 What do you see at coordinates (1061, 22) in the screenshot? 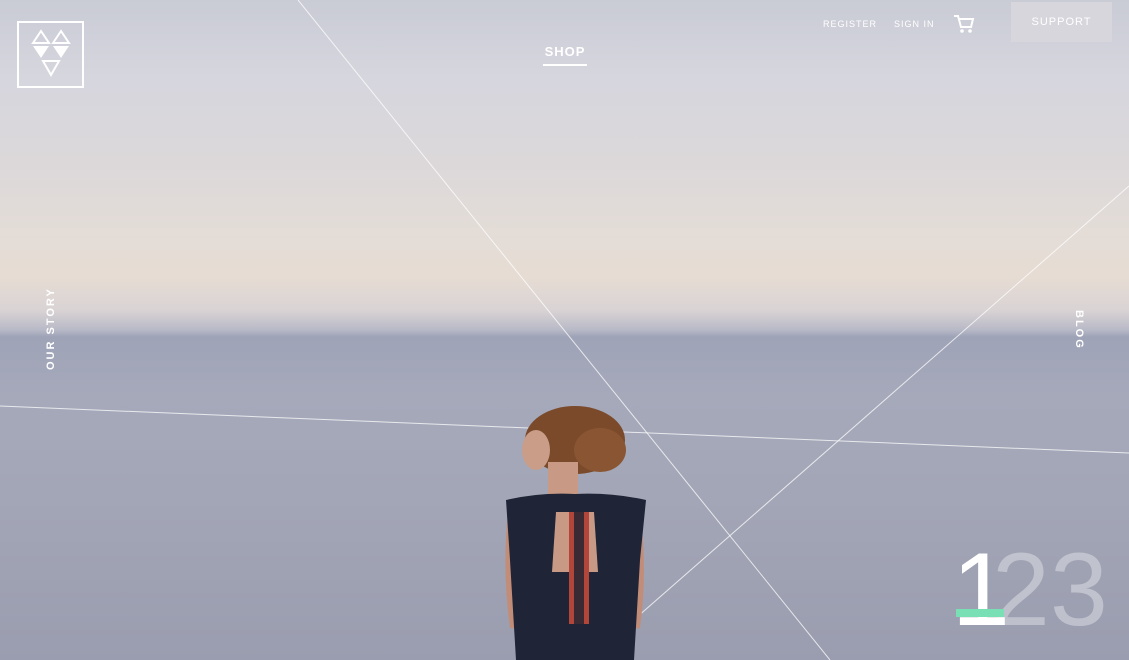
I see `support-button: SUPPORT` at bounding box center [1061, 22].